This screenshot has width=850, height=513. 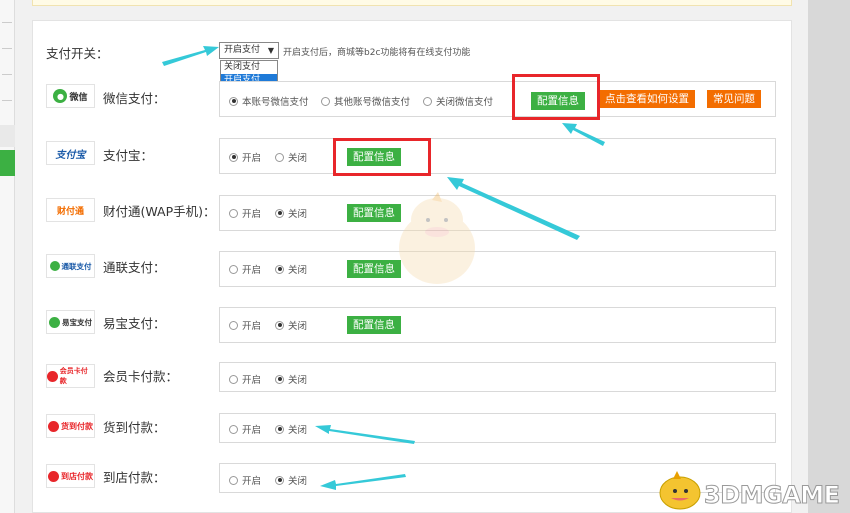 What do you see at coordinates (269, 101) in the screenshot?
I see `radio-option: 本账号微信支付` at bounding box center [269, 101].